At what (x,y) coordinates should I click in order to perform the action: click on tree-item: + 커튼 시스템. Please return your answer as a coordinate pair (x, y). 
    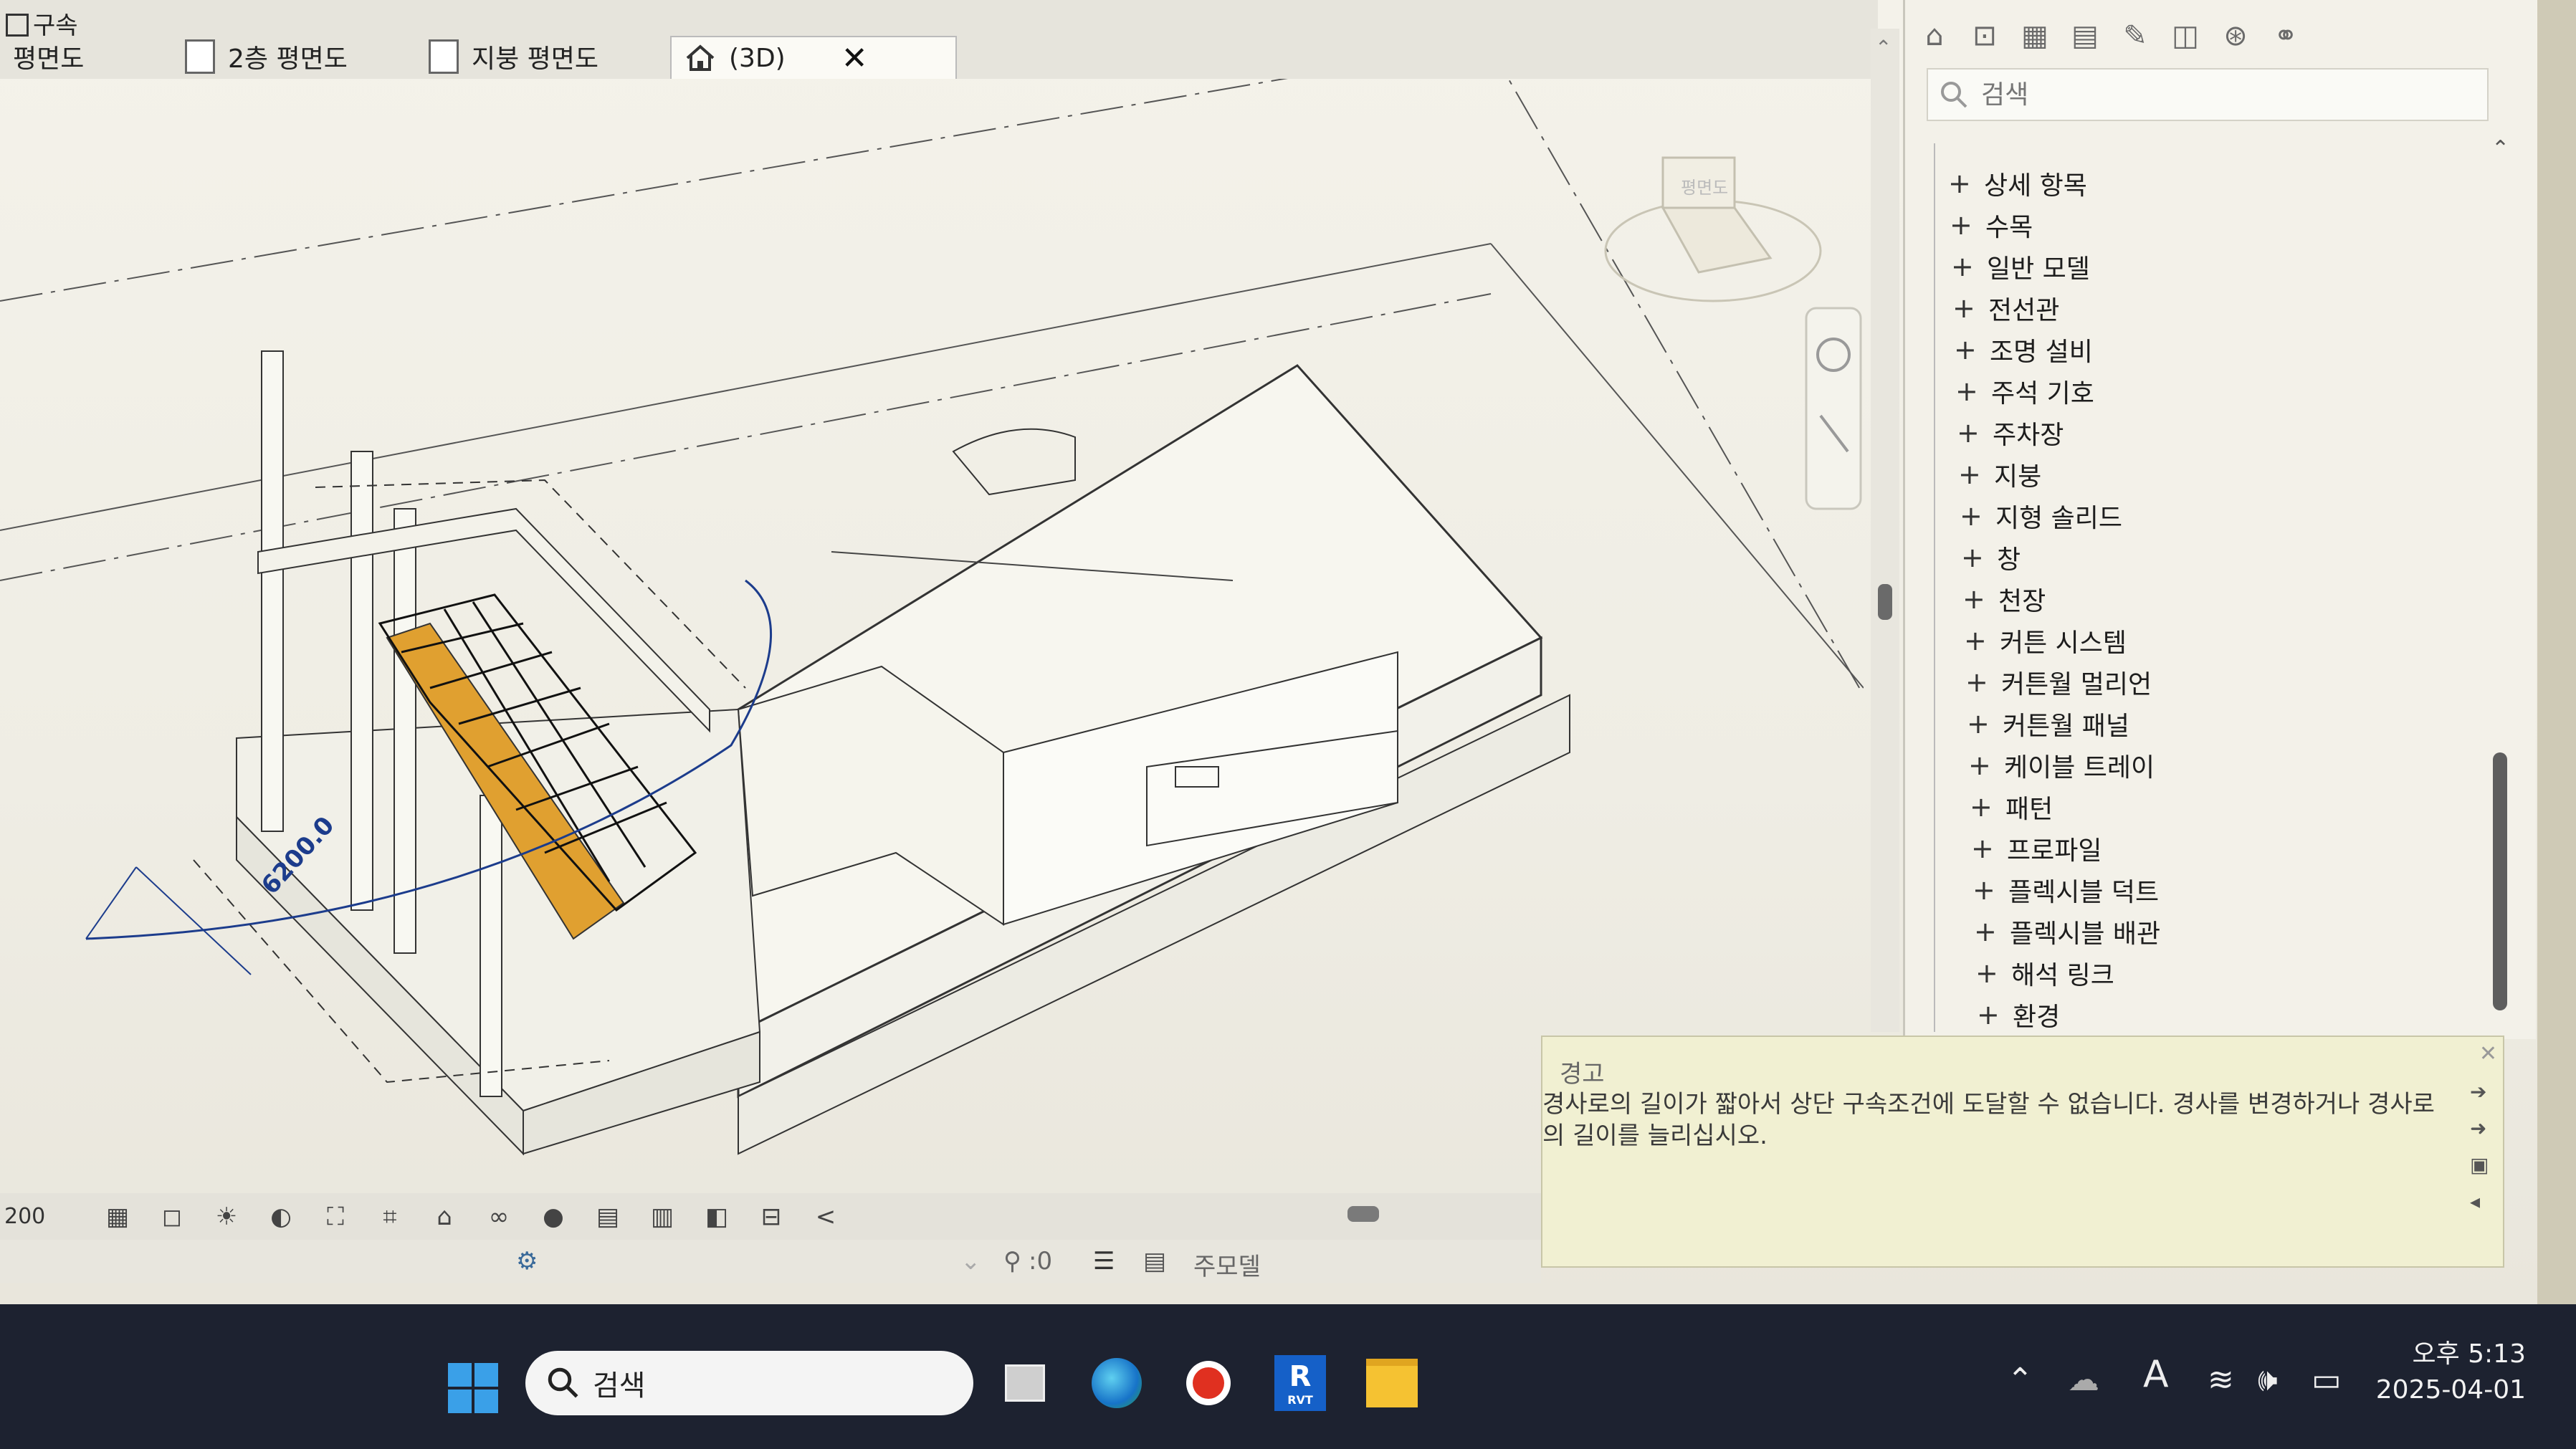
    Looking at the image, I should click on (2045, 641).